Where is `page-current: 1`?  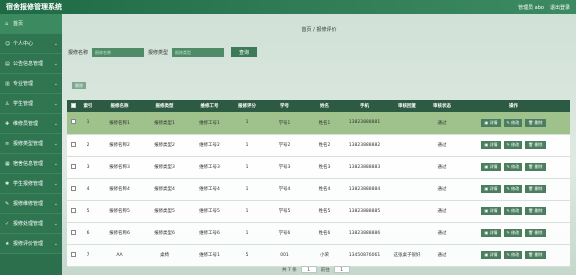
page-current: 1 is located at coordinates (308, 269).